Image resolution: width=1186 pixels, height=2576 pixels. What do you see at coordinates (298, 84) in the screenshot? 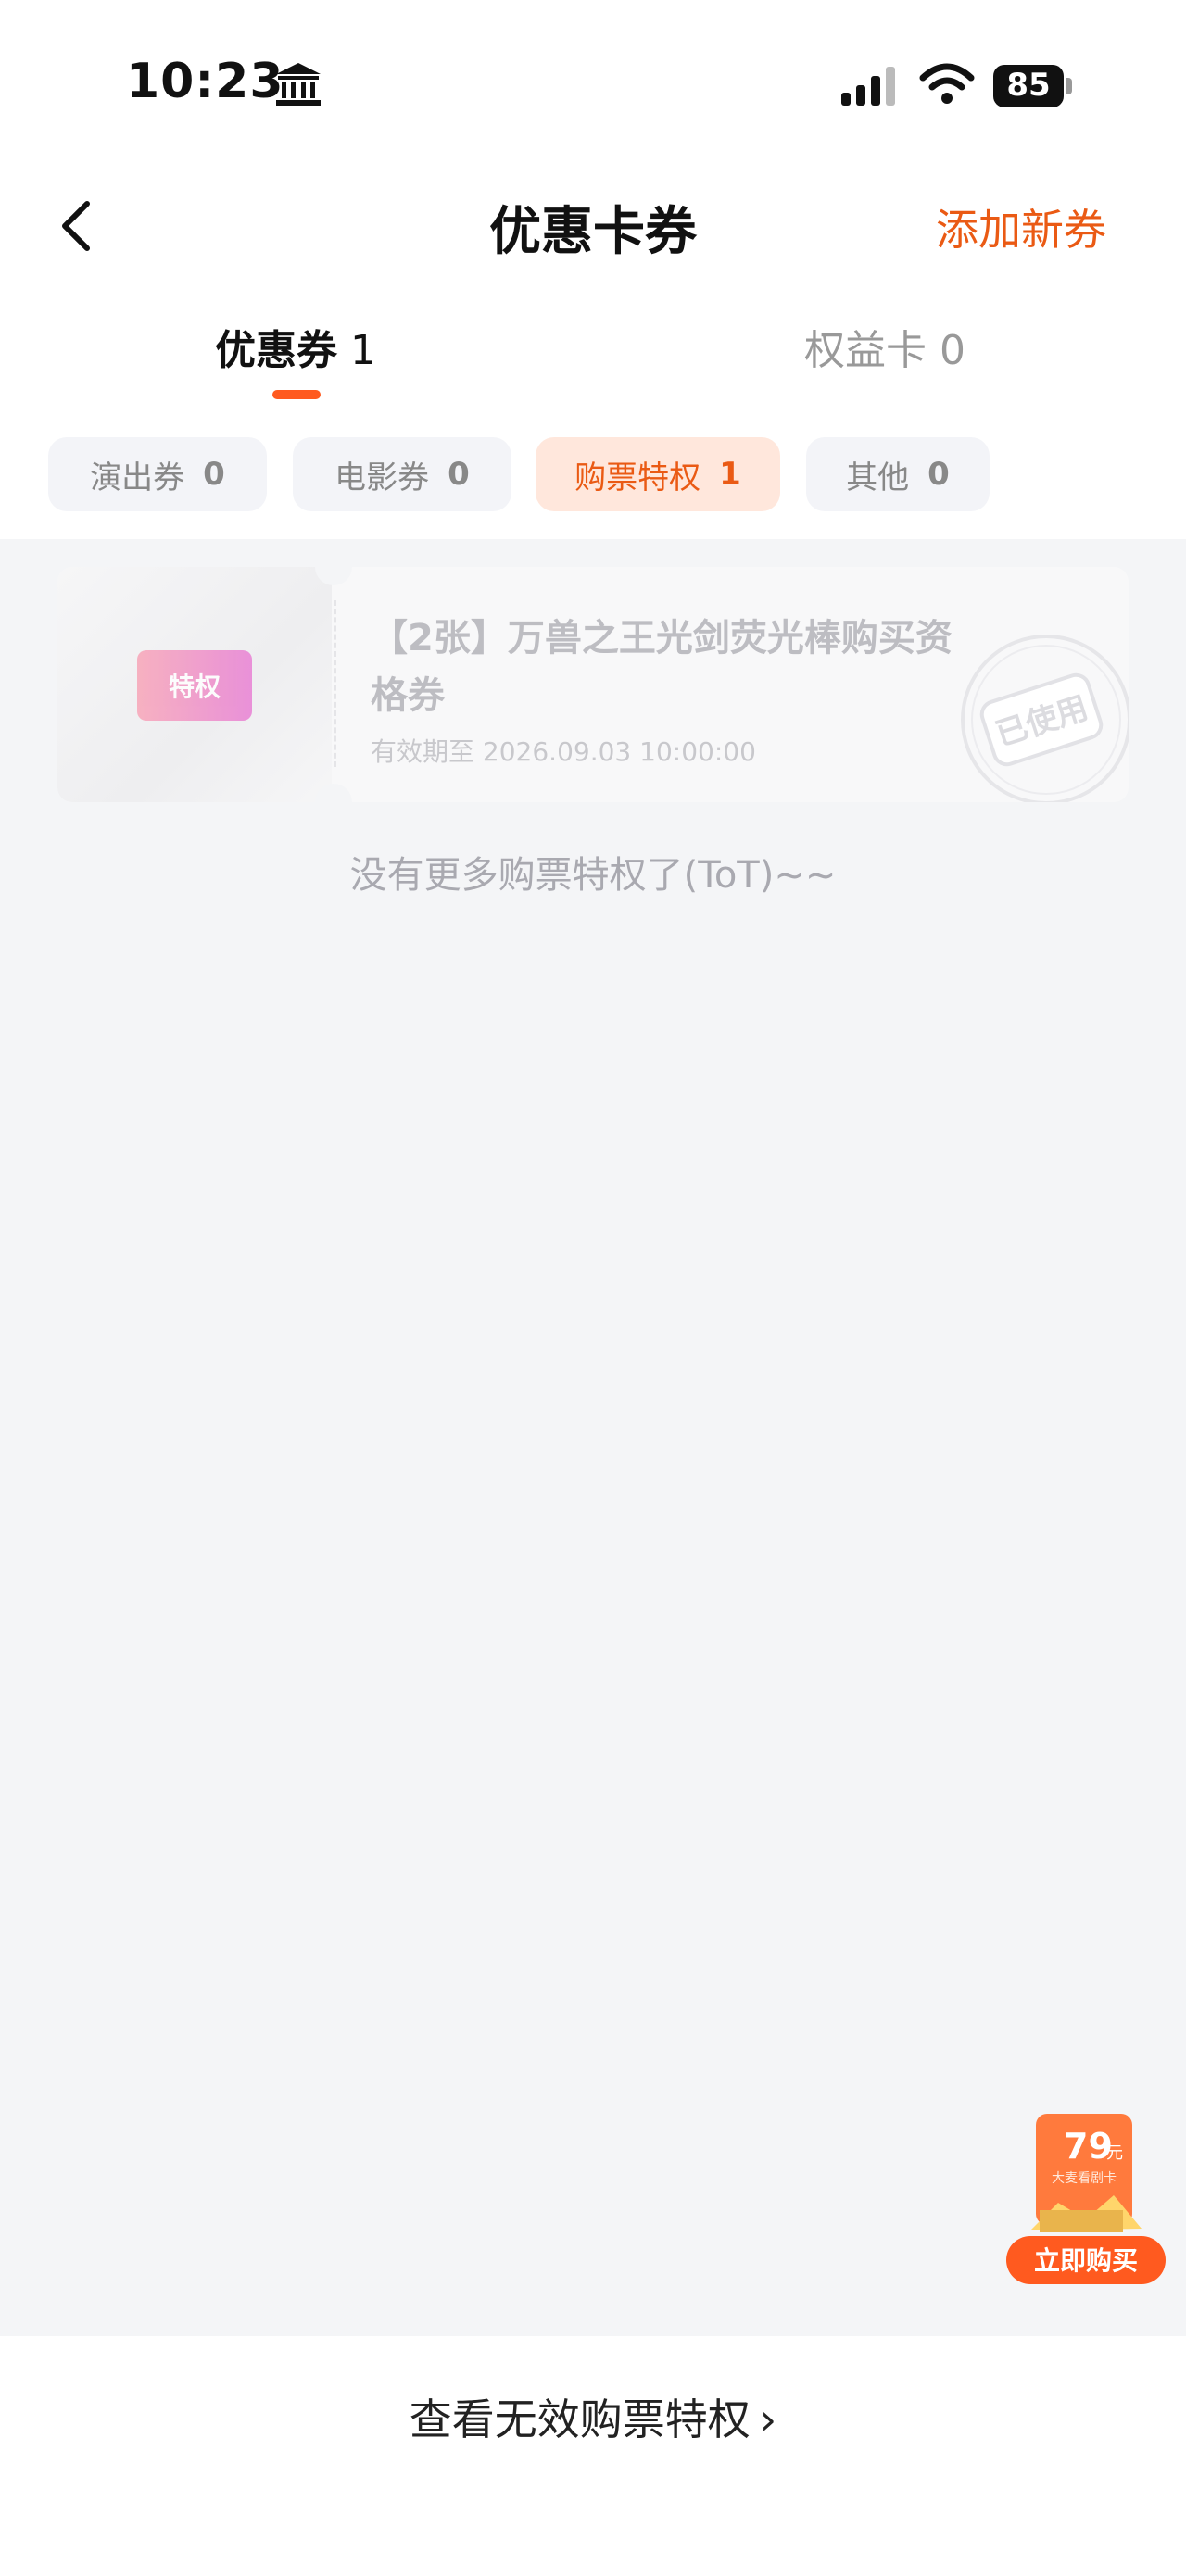
I see `bank-icon` at bounding box center [298, 84].